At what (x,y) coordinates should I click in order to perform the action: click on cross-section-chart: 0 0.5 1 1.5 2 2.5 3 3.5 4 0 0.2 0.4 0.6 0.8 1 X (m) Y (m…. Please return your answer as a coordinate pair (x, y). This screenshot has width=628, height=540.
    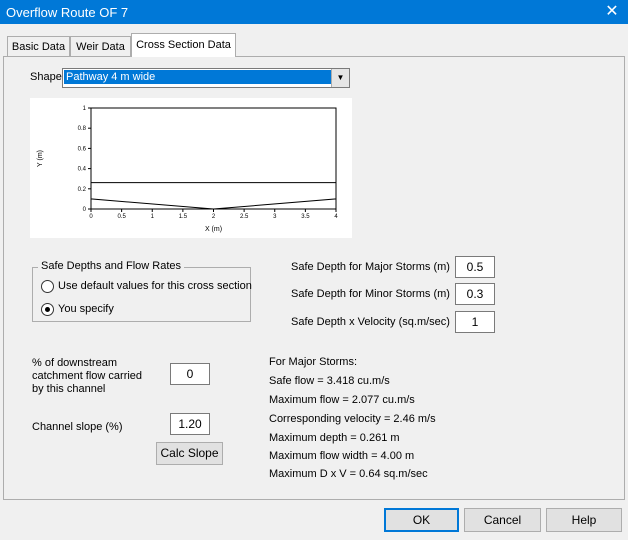
    Looking at the image, I should click on (191, 168).